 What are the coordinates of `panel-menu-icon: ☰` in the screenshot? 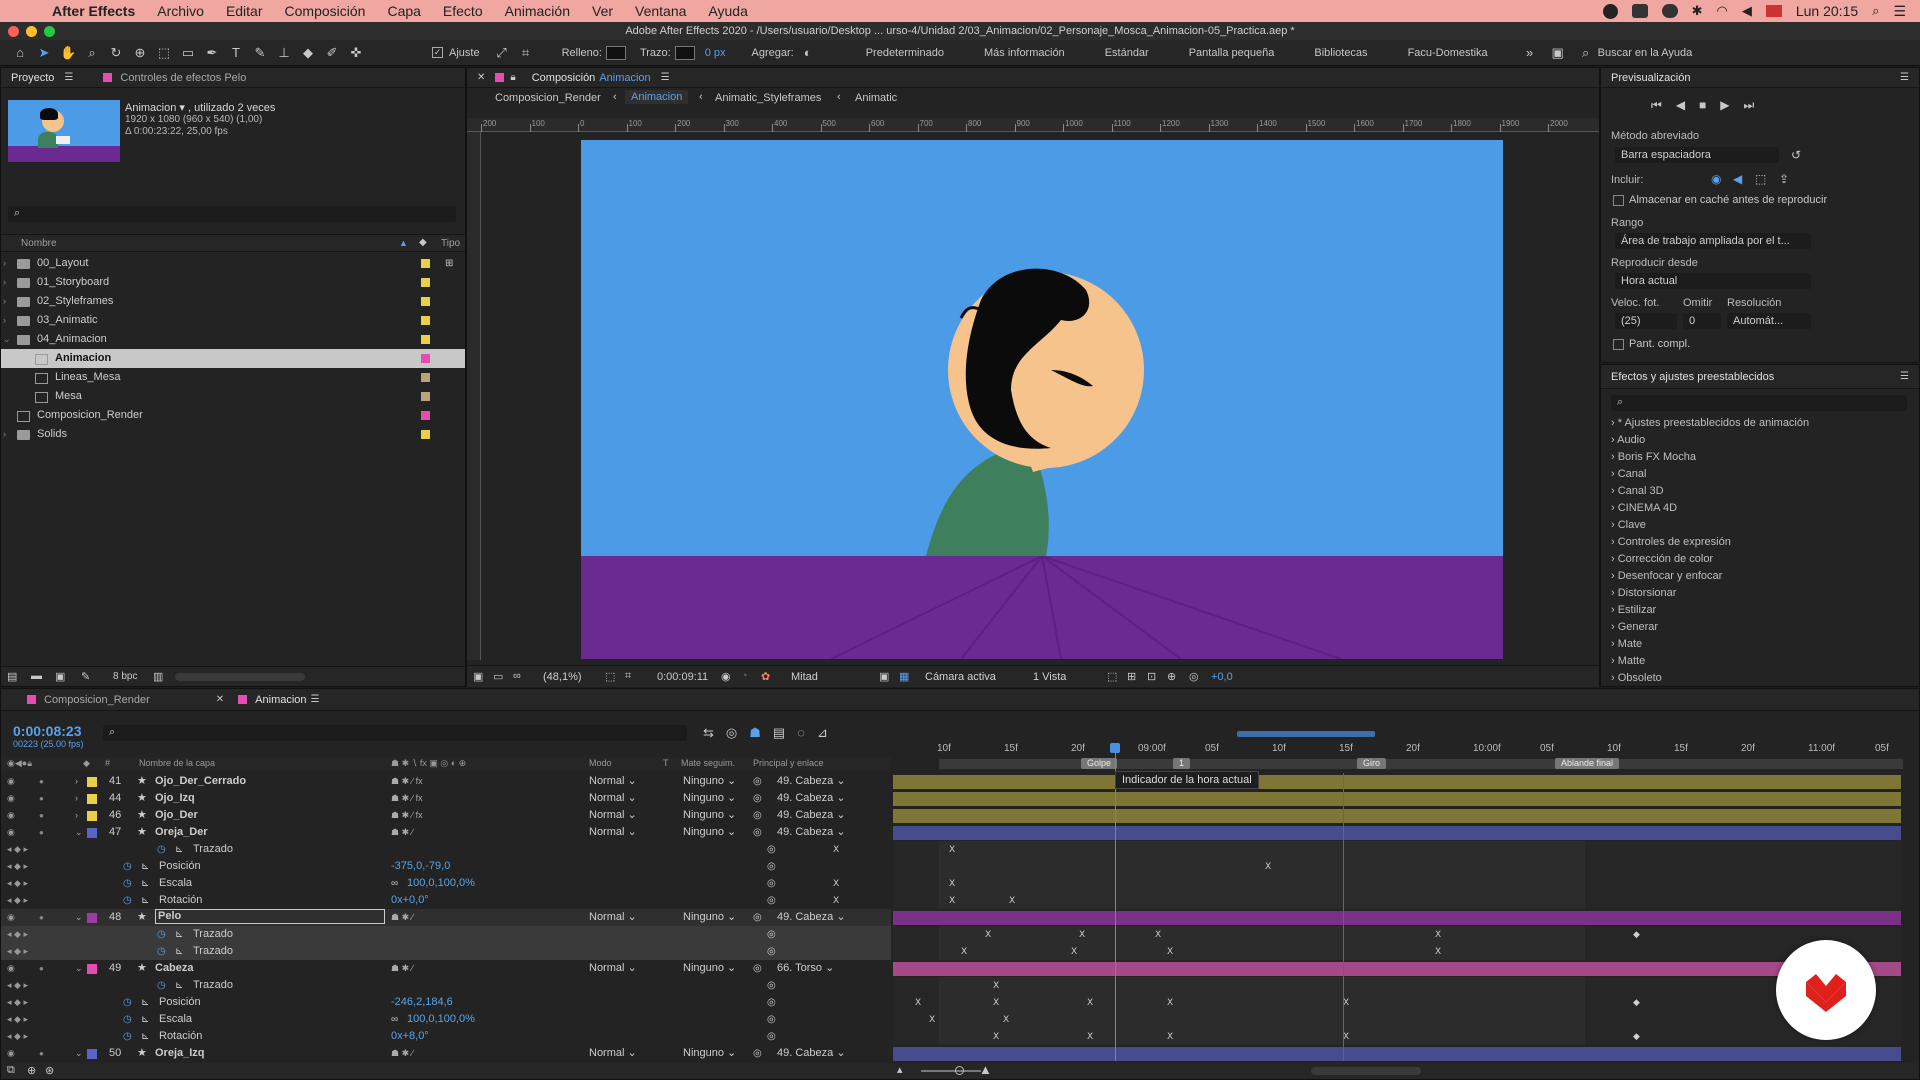 It's located at (315, 699).